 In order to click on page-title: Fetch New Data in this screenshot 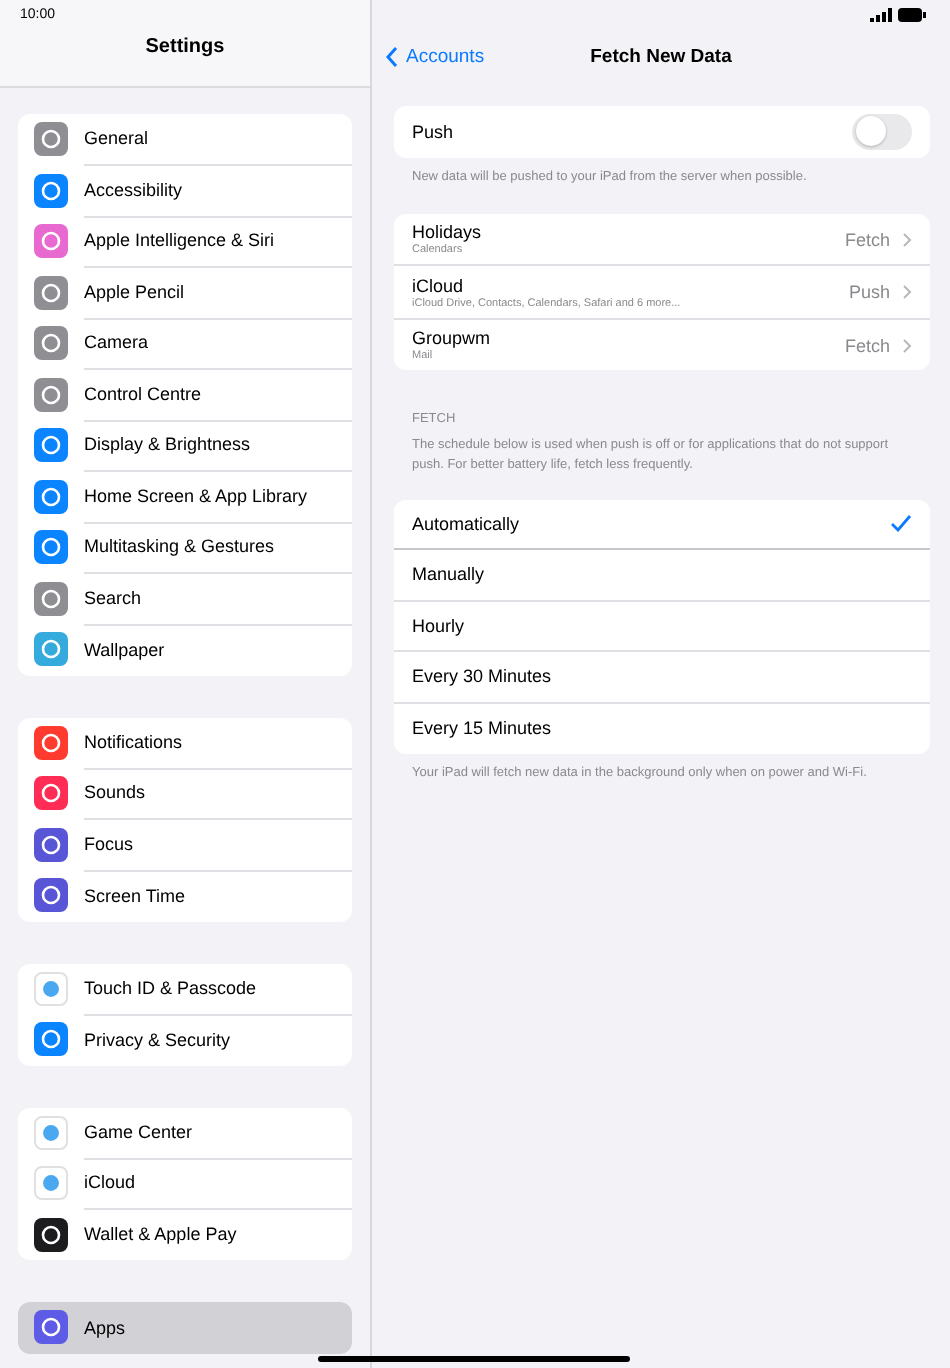, I will do `click(661, 57)`.